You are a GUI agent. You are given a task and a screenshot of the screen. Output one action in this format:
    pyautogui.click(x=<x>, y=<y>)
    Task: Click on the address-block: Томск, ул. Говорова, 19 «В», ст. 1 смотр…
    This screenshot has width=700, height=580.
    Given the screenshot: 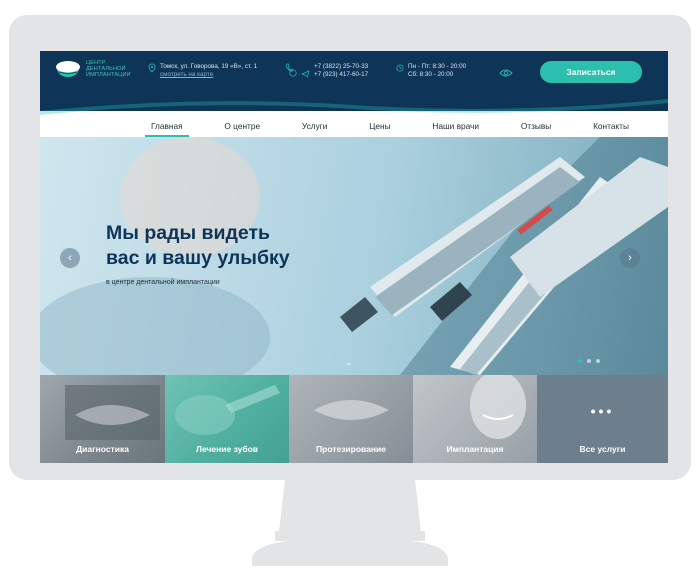 What is the action you would take?
    pyautogui.click(x=202, y=71)
    